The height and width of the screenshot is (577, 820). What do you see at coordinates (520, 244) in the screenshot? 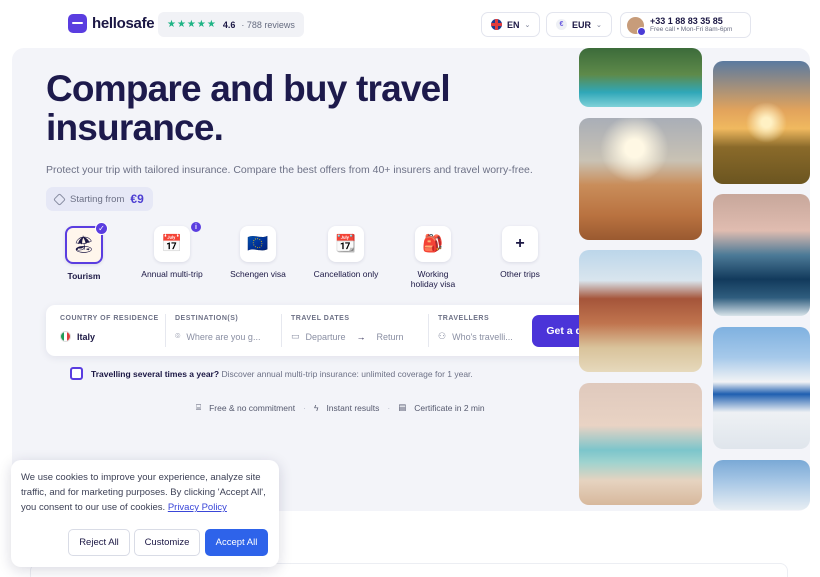
I see `plus-icon: +` at bounding box center [520, 244].